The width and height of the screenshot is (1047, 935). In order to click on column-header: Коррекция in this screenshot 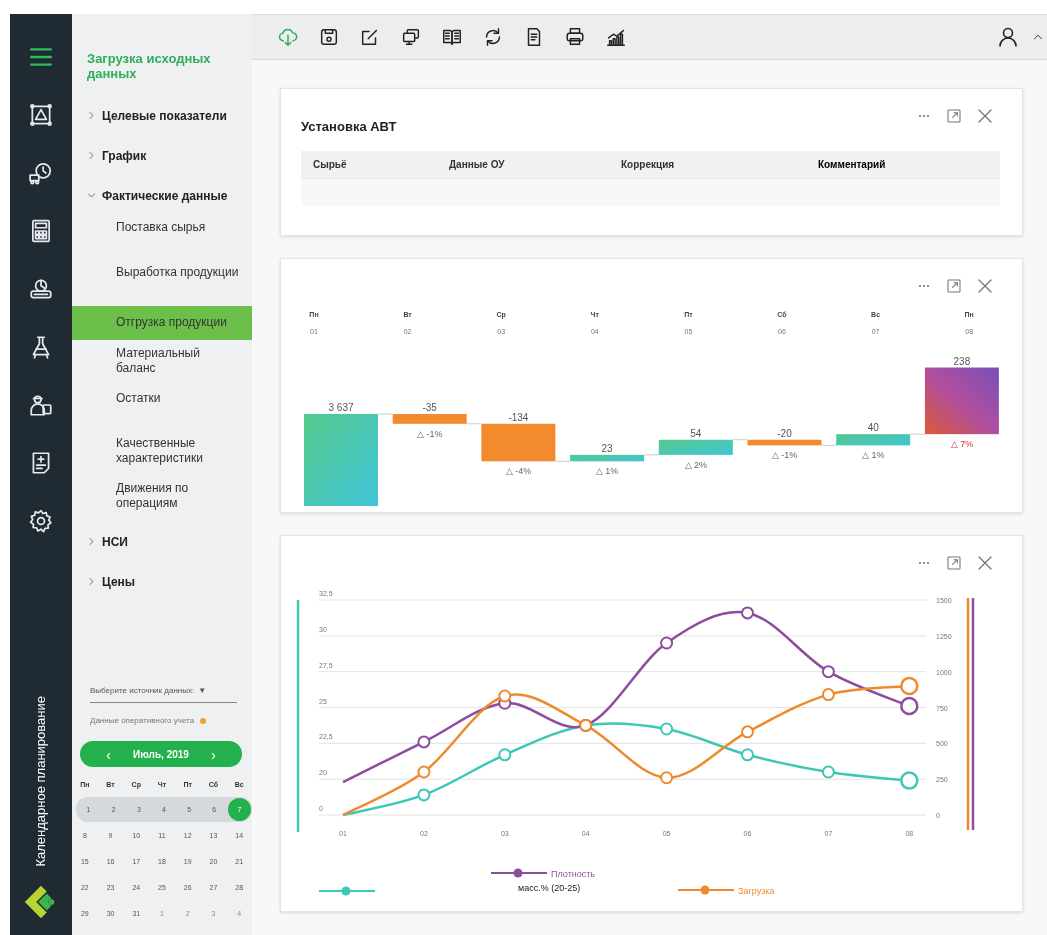, I will do `click(648, 165)`.